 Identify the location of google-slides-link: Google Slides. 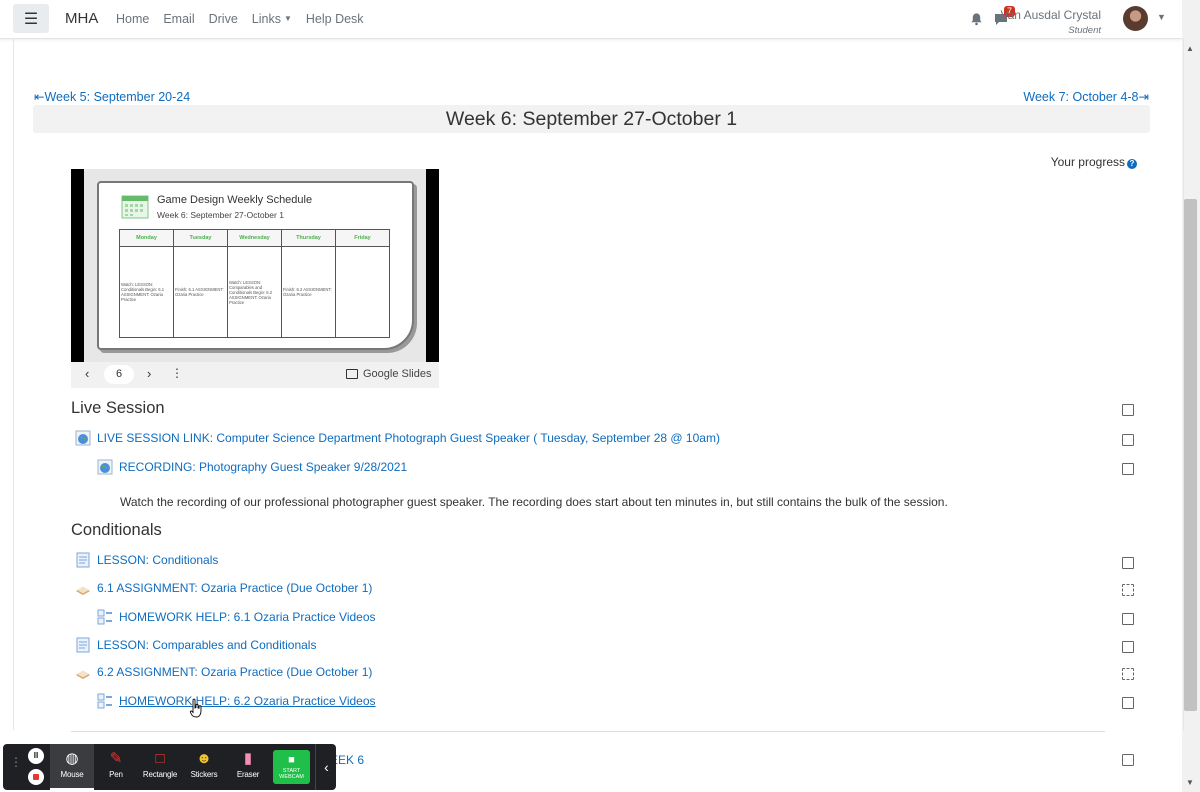
(389, 374).